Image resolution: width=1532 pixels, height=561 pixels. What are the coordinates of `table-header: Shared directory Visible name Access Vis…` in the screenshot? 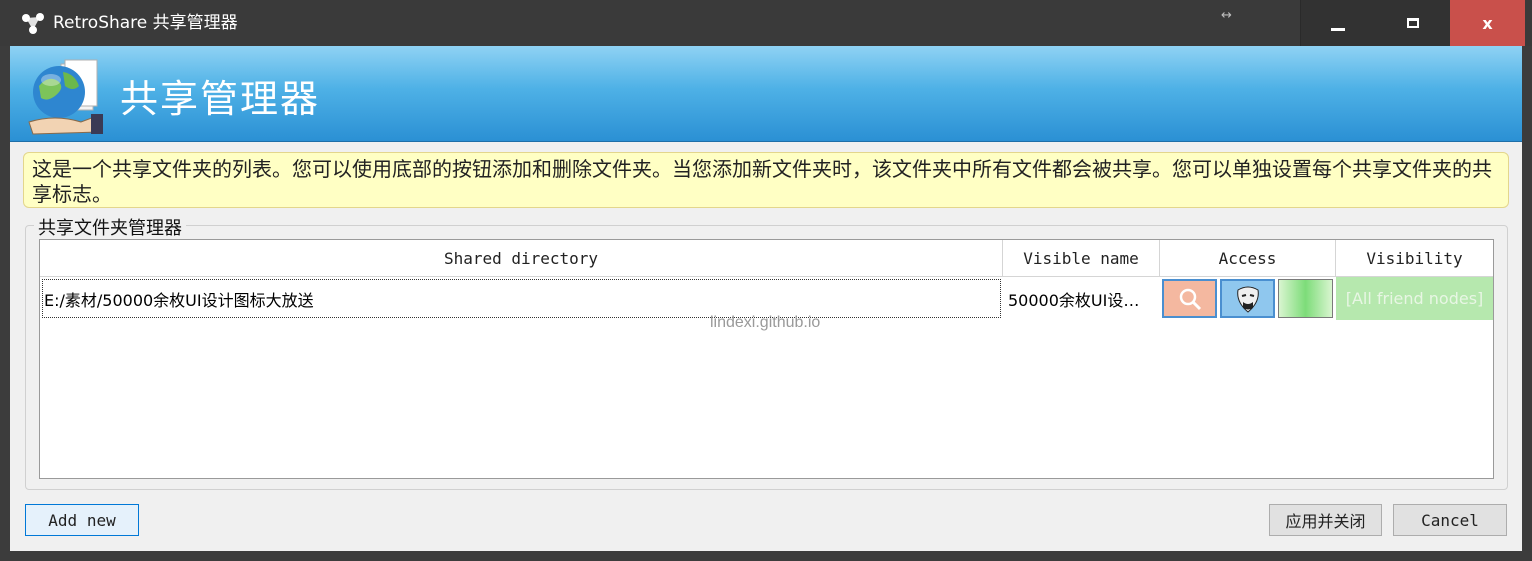 It's located at (766, 258).